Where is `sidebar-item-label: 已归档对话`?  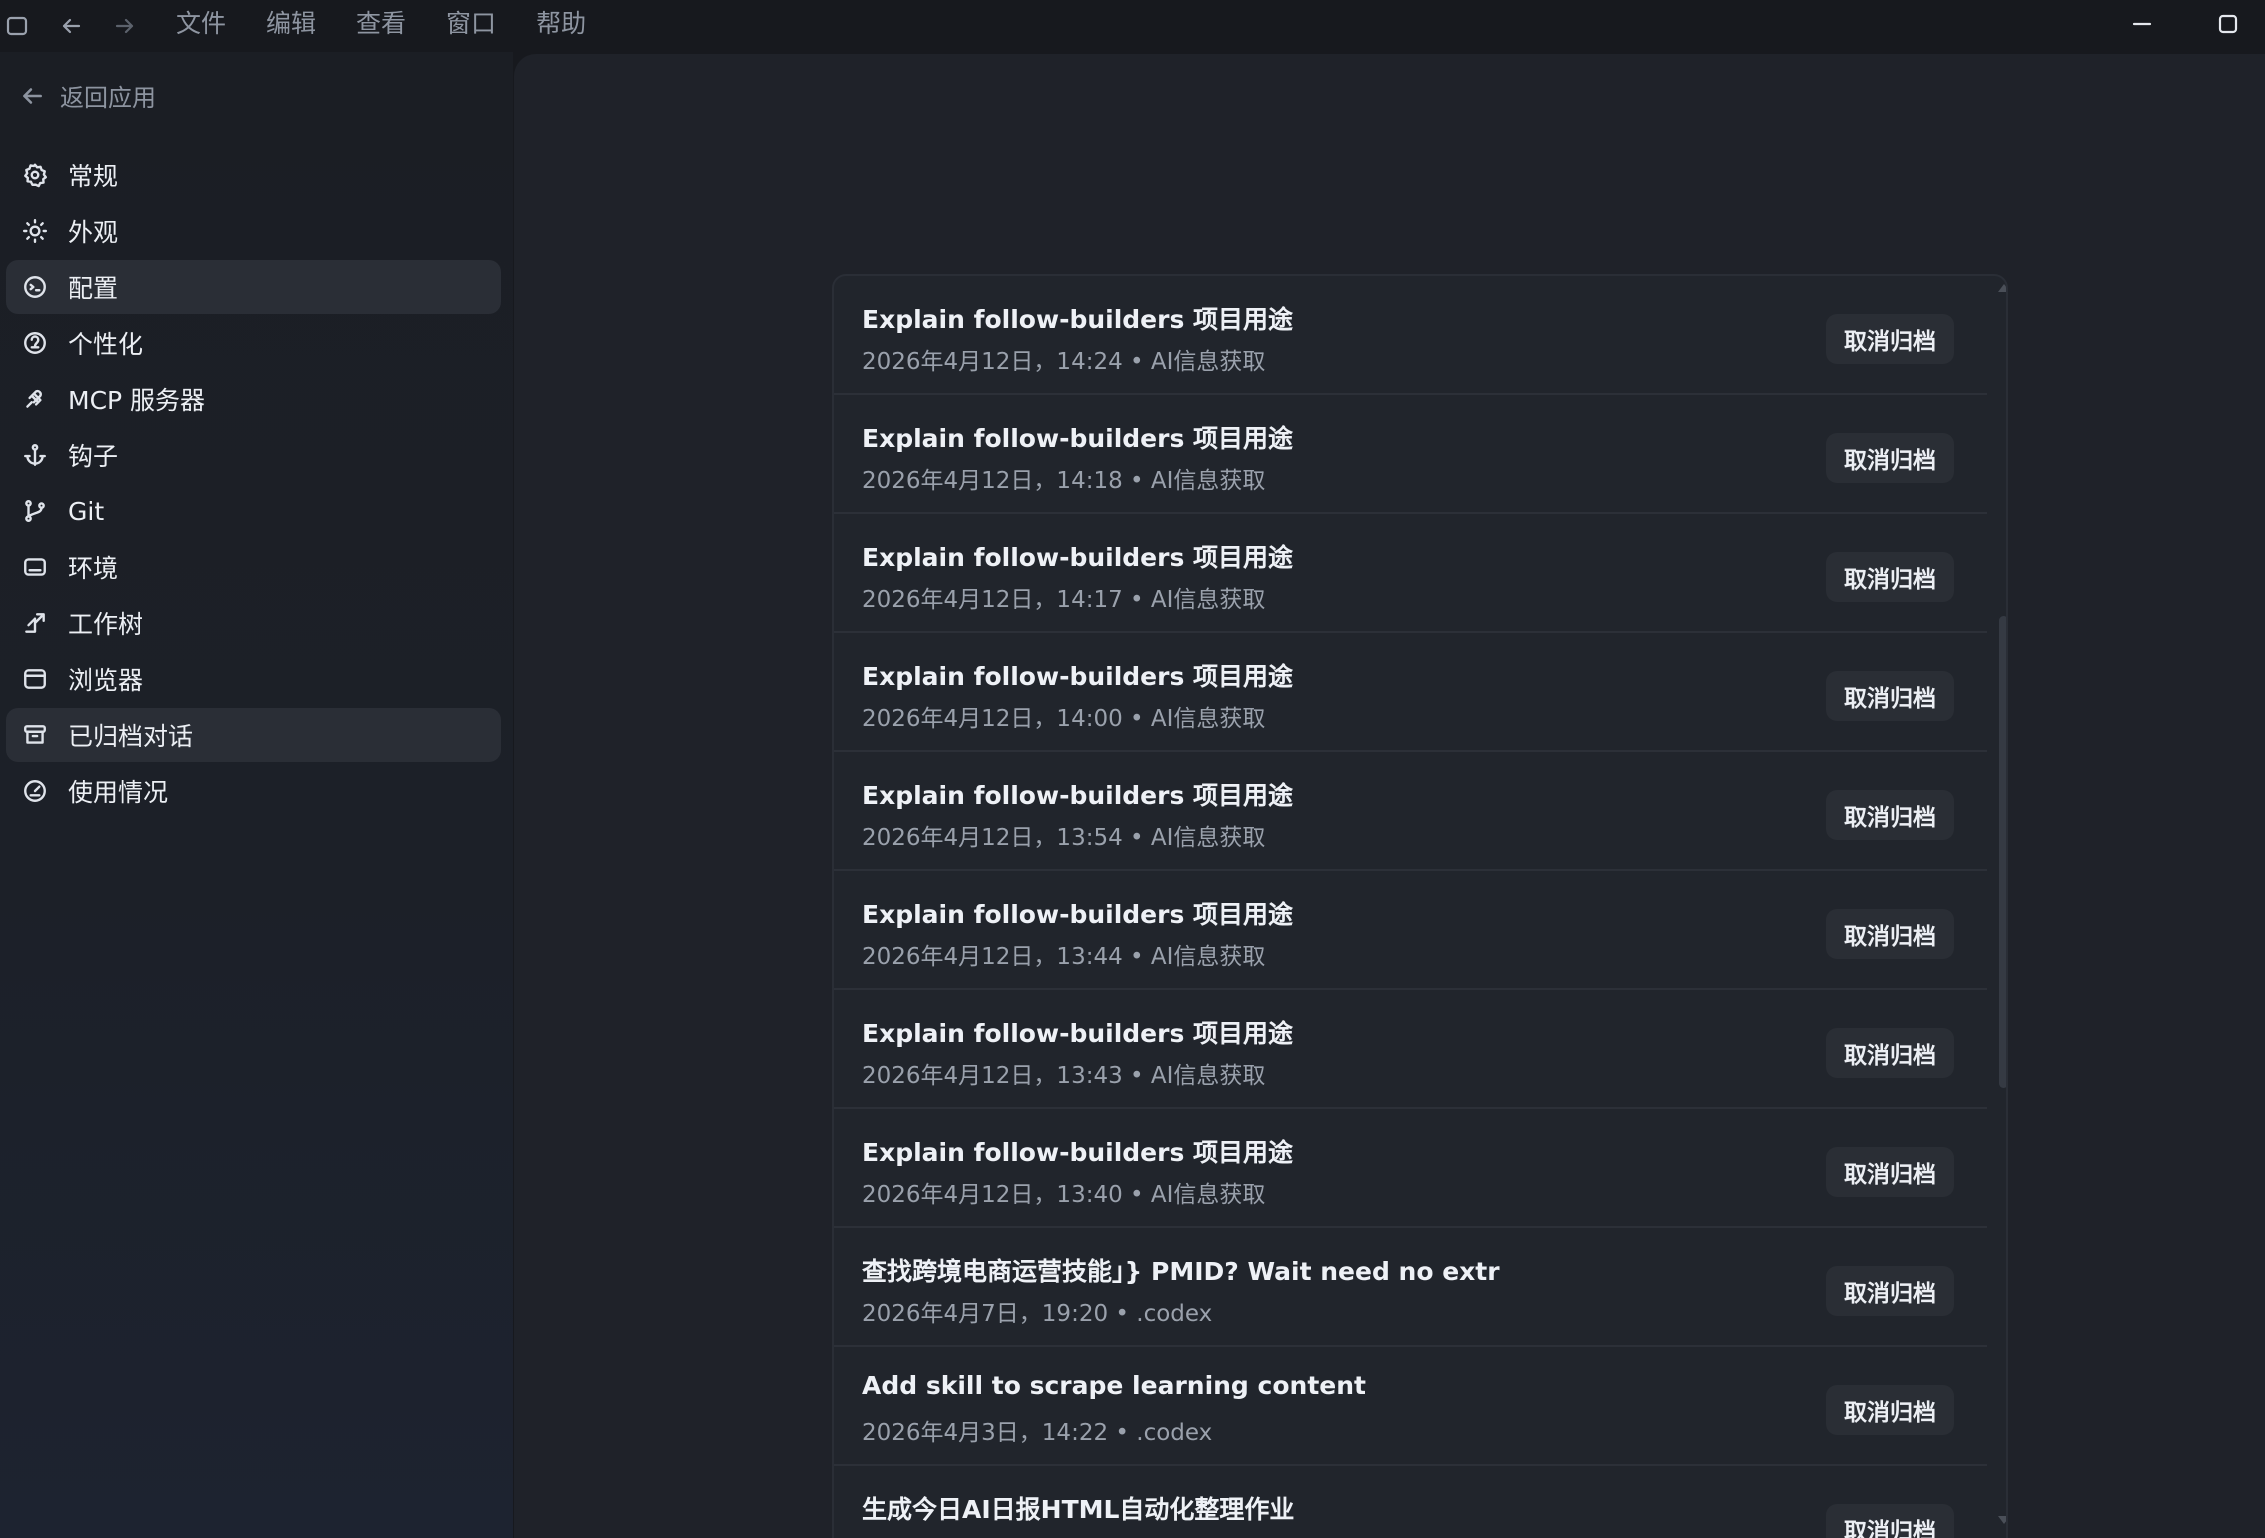
sidebar-item-label: 已归档对话 is located at coordinates (131, 736).